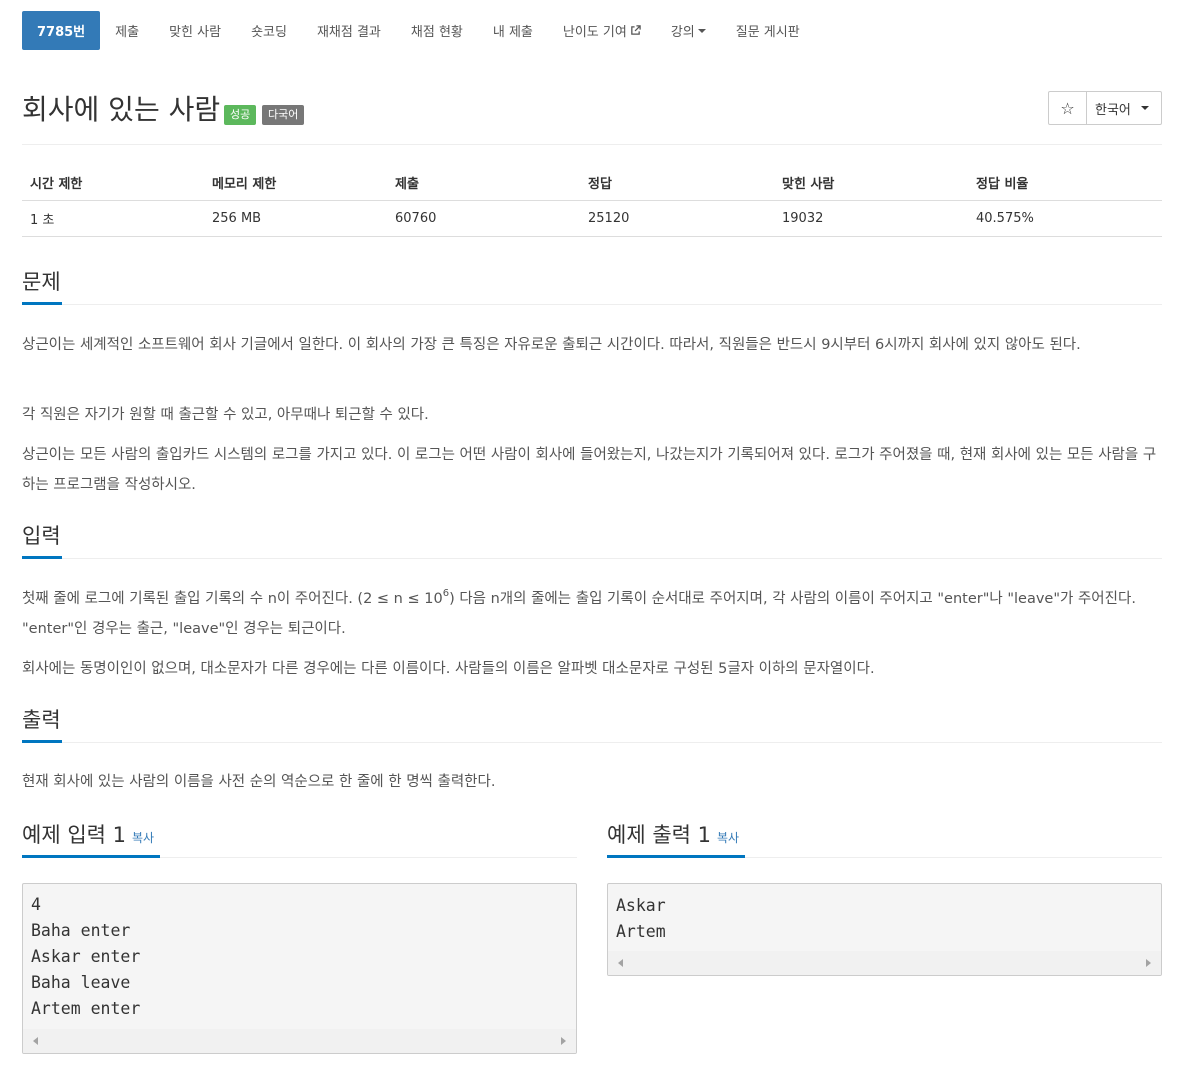 The image size is (1199, 1082). I want to click on time-limit-value: 1 초, so click(113, 218).